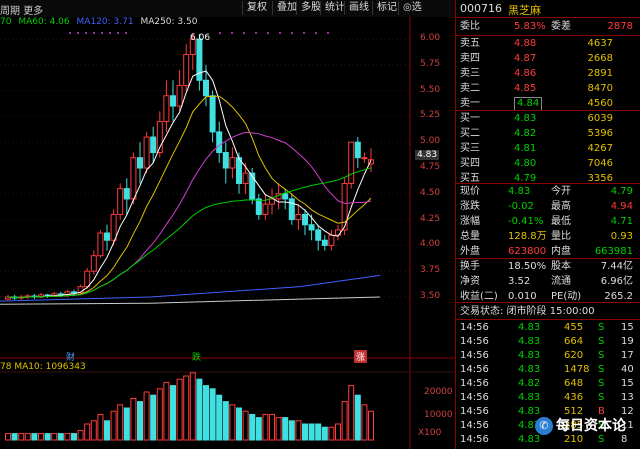 The height and width of the screenshot is (449, 640). I want to click on stat-row: 总量 128.8万 量比 0.93, so click(548, 236).